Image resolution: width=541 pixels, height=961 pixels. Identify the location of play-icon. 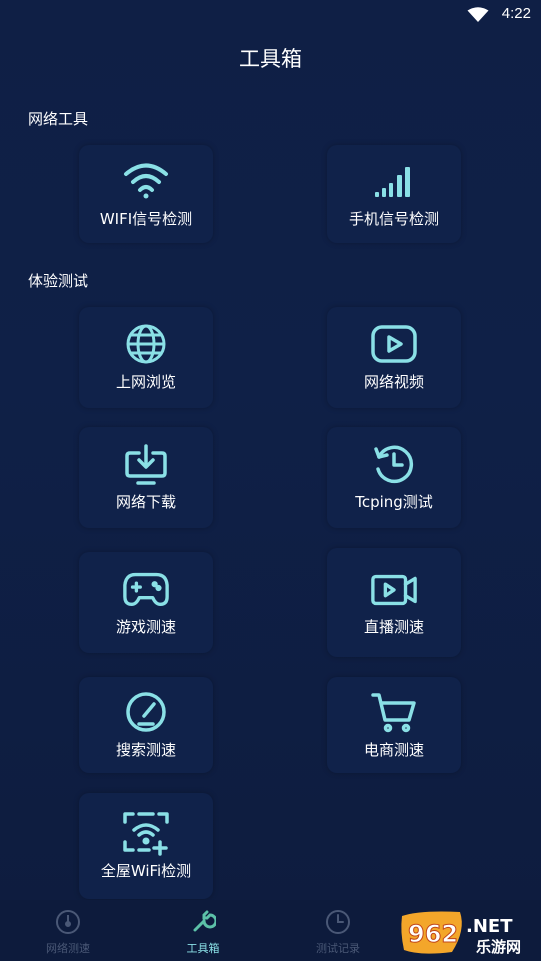
(394, 344).